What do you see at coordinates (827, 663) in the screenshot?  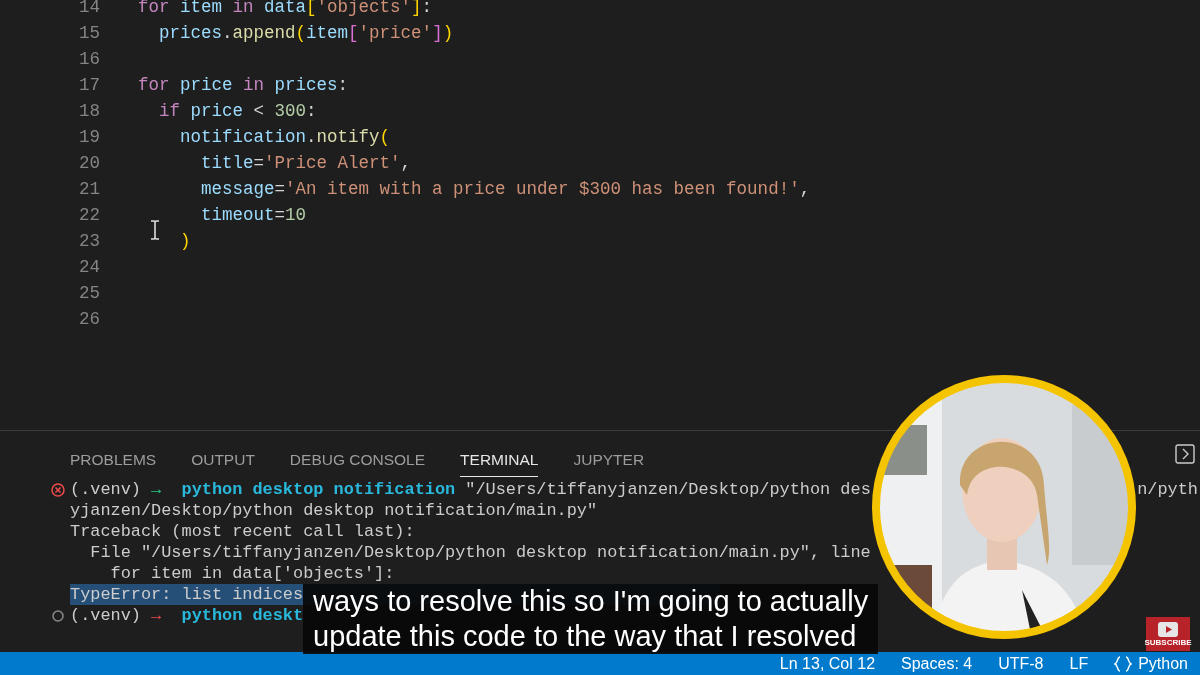 I see `status-item: Ln 13, Col 12` at bounding box center [827, 663].